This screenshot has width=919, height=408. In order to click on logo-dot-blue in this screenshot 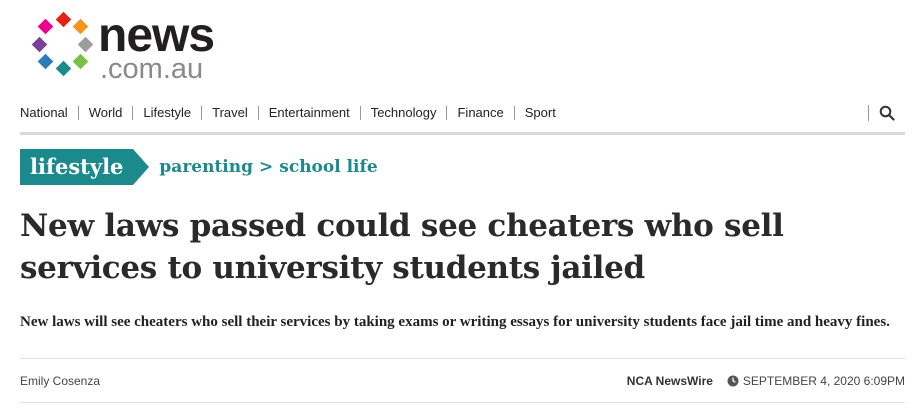, I will do `click(45, 61)`.